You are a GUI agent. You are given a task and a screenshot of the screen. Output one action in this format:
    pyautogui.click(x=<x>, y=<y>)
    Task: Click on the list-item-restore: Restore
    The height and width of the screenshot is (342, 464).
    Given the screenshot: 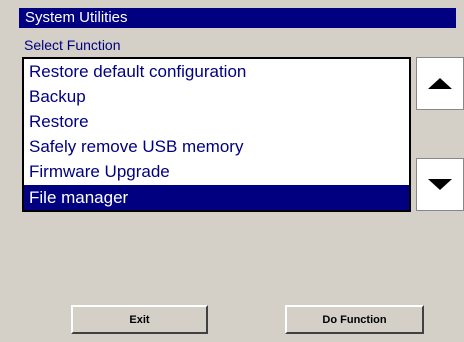 What is the action you would take?
    pyautogui.click(x=216, y=121)
    